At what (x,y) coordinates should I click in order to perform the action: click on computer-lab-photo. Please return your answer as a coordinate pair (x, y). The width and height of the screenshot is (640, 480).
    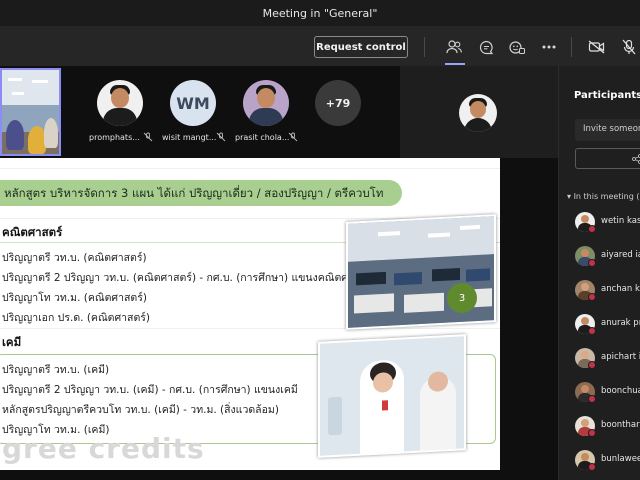
    Looking at the image, I should click on (421, 272).